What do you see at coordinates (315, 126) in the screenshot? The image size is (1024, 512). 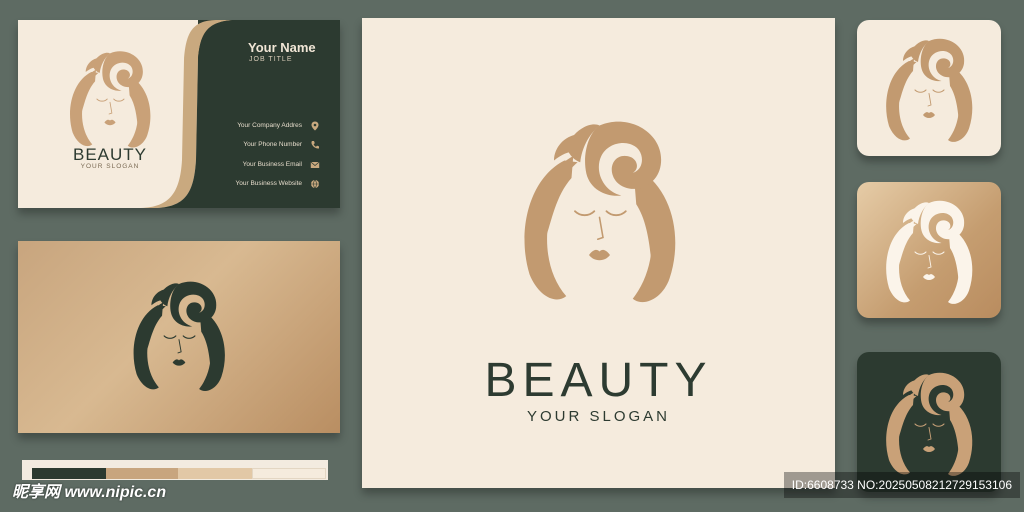 I see `location-pin-icon` at bounding box center [315, 126].